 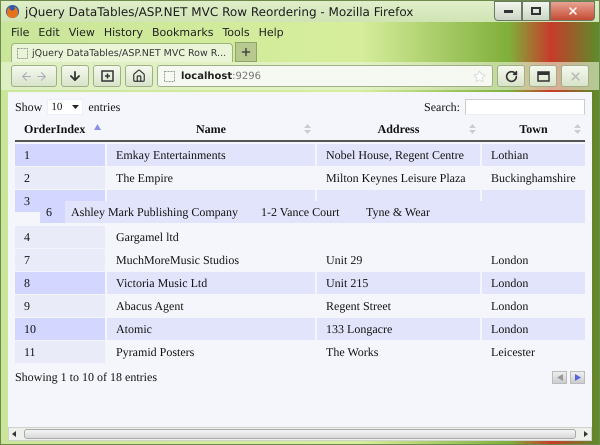 I want to click on show-label: Show, so click(x=28, y=107).